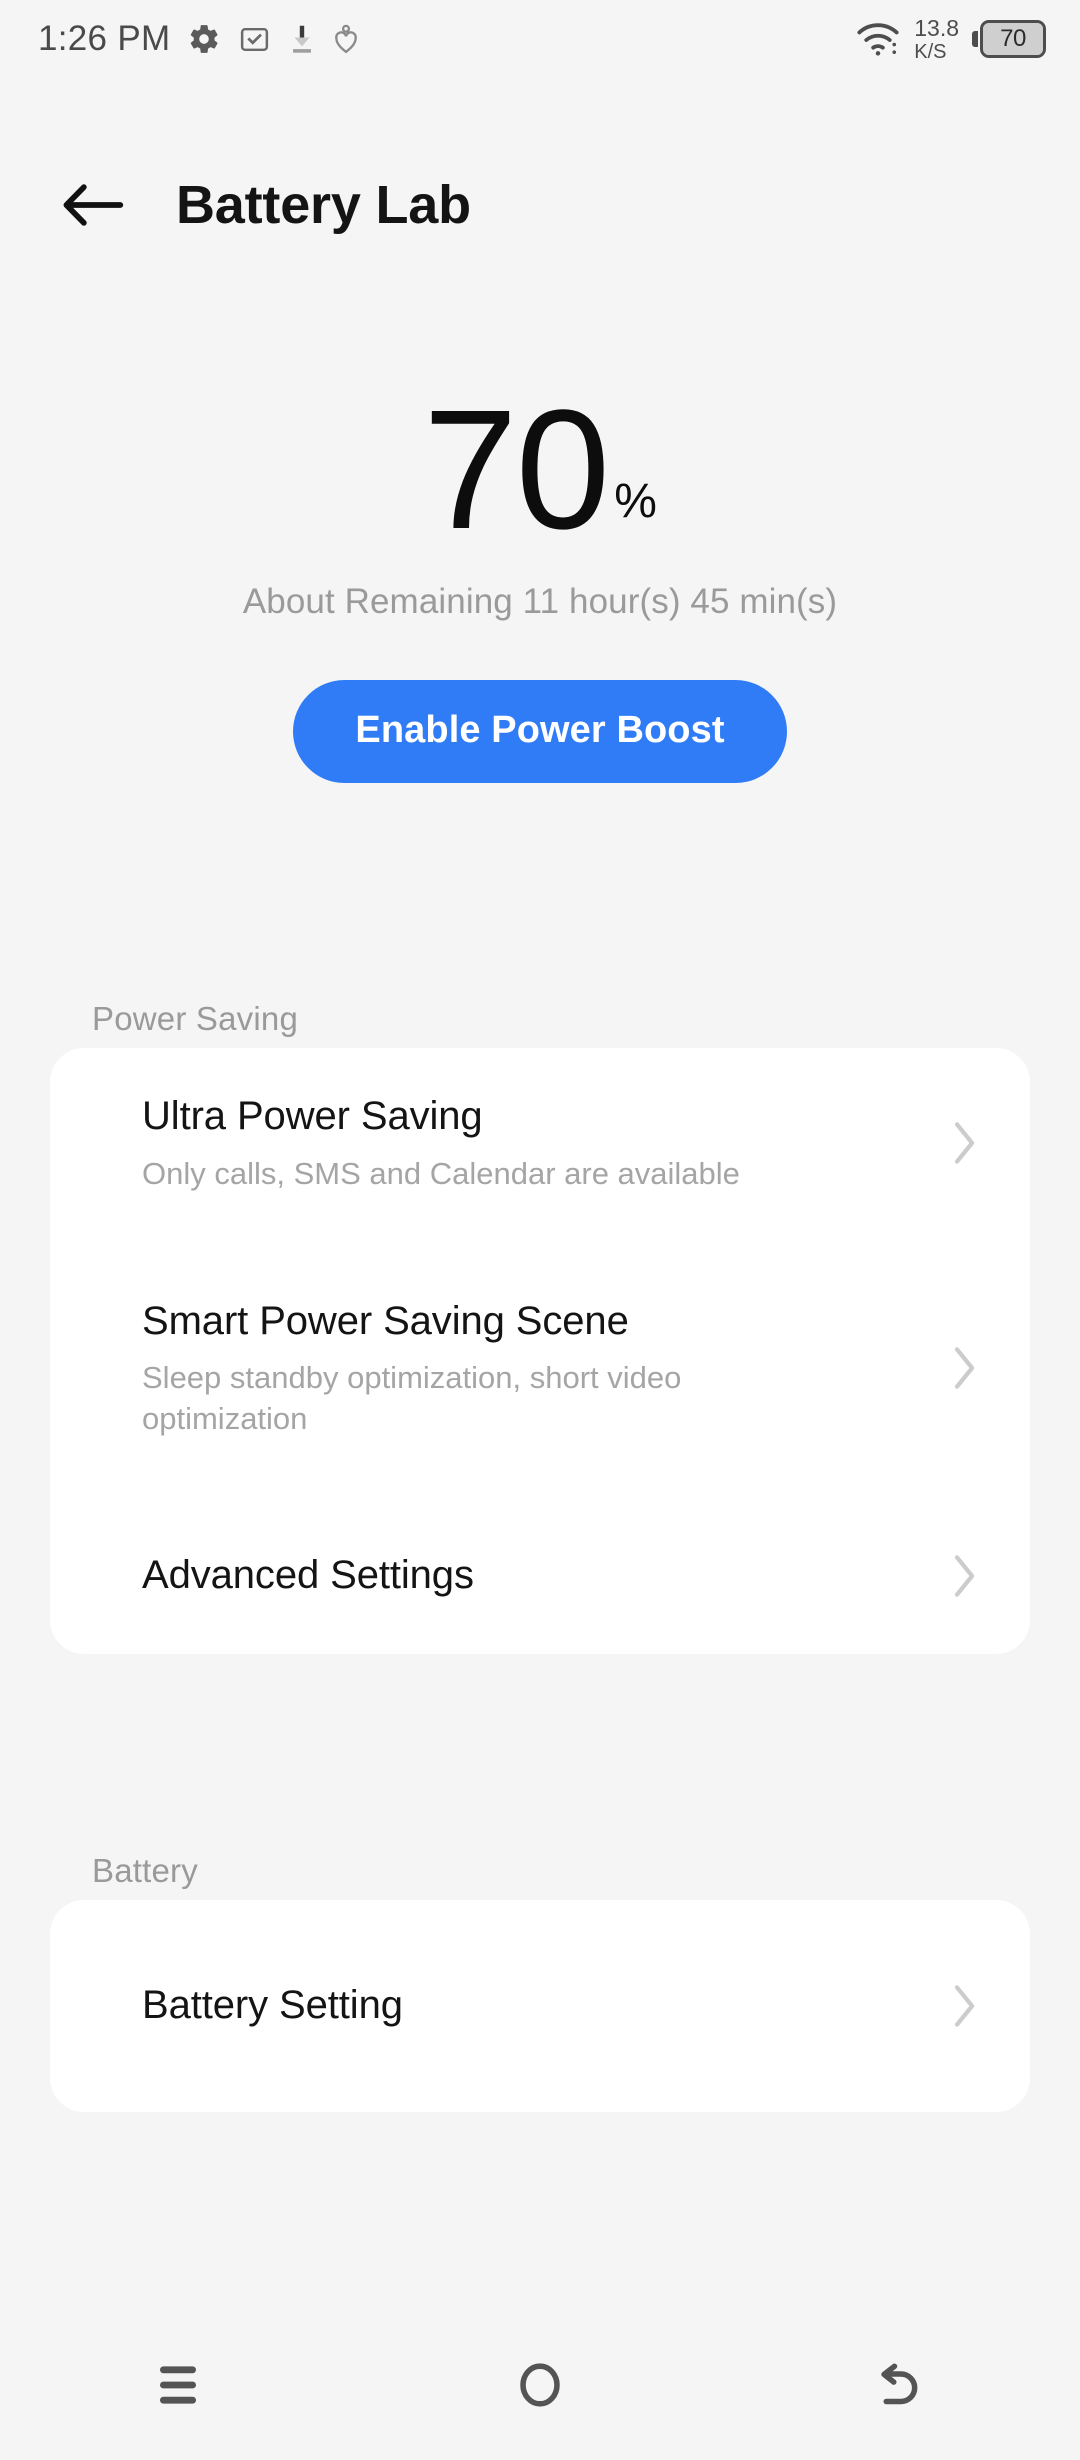 The image size is (1080, 2460). I want to click on back-arrow-icon, so click(93, 205).